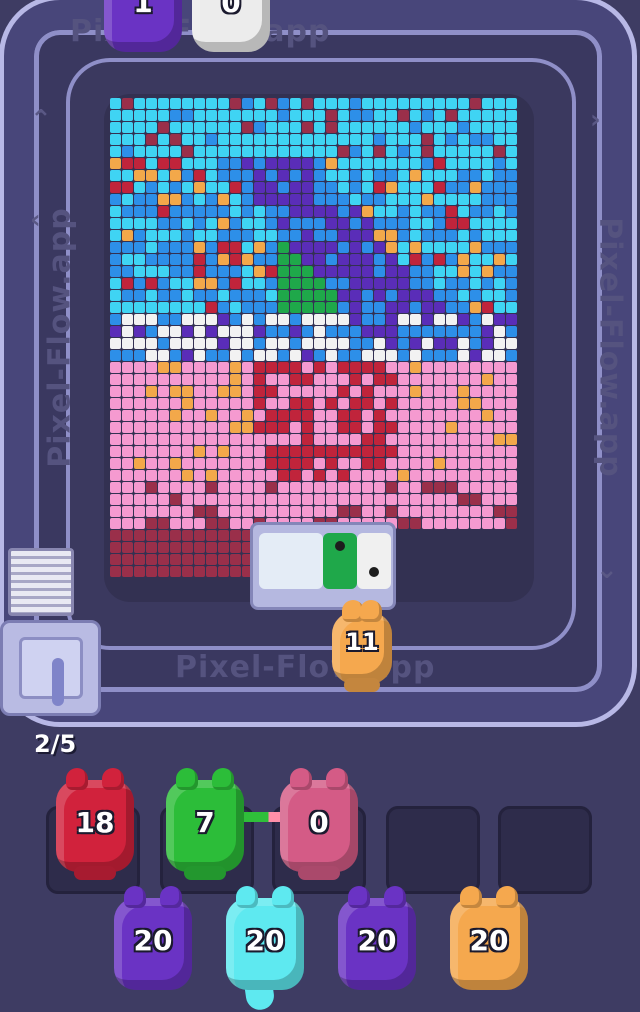 The width and height of the screenshot is (640, 1012). What do you see at coordinates (489, 938) in the screenshot?
I see `queue-orange-pig: 20` at bounding box center [489, 938].